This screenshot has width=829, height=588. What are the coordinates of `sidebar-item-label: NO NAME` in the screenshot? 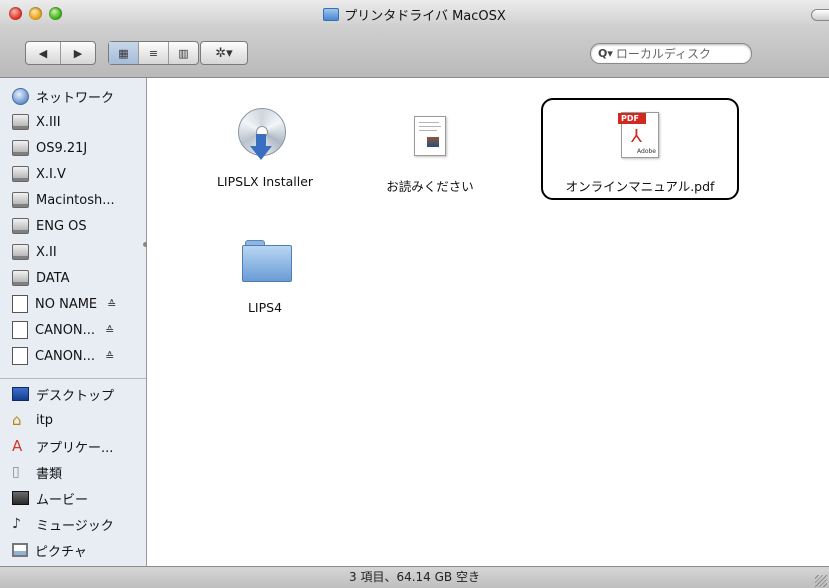 It's located at (66, 304).